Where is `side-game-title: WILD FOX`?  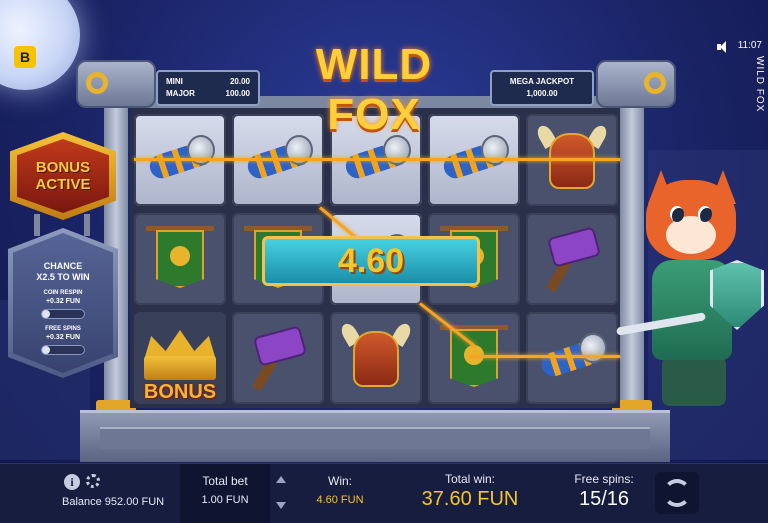
side-game-title: WILD FOX is located at coordinates (759, 84).